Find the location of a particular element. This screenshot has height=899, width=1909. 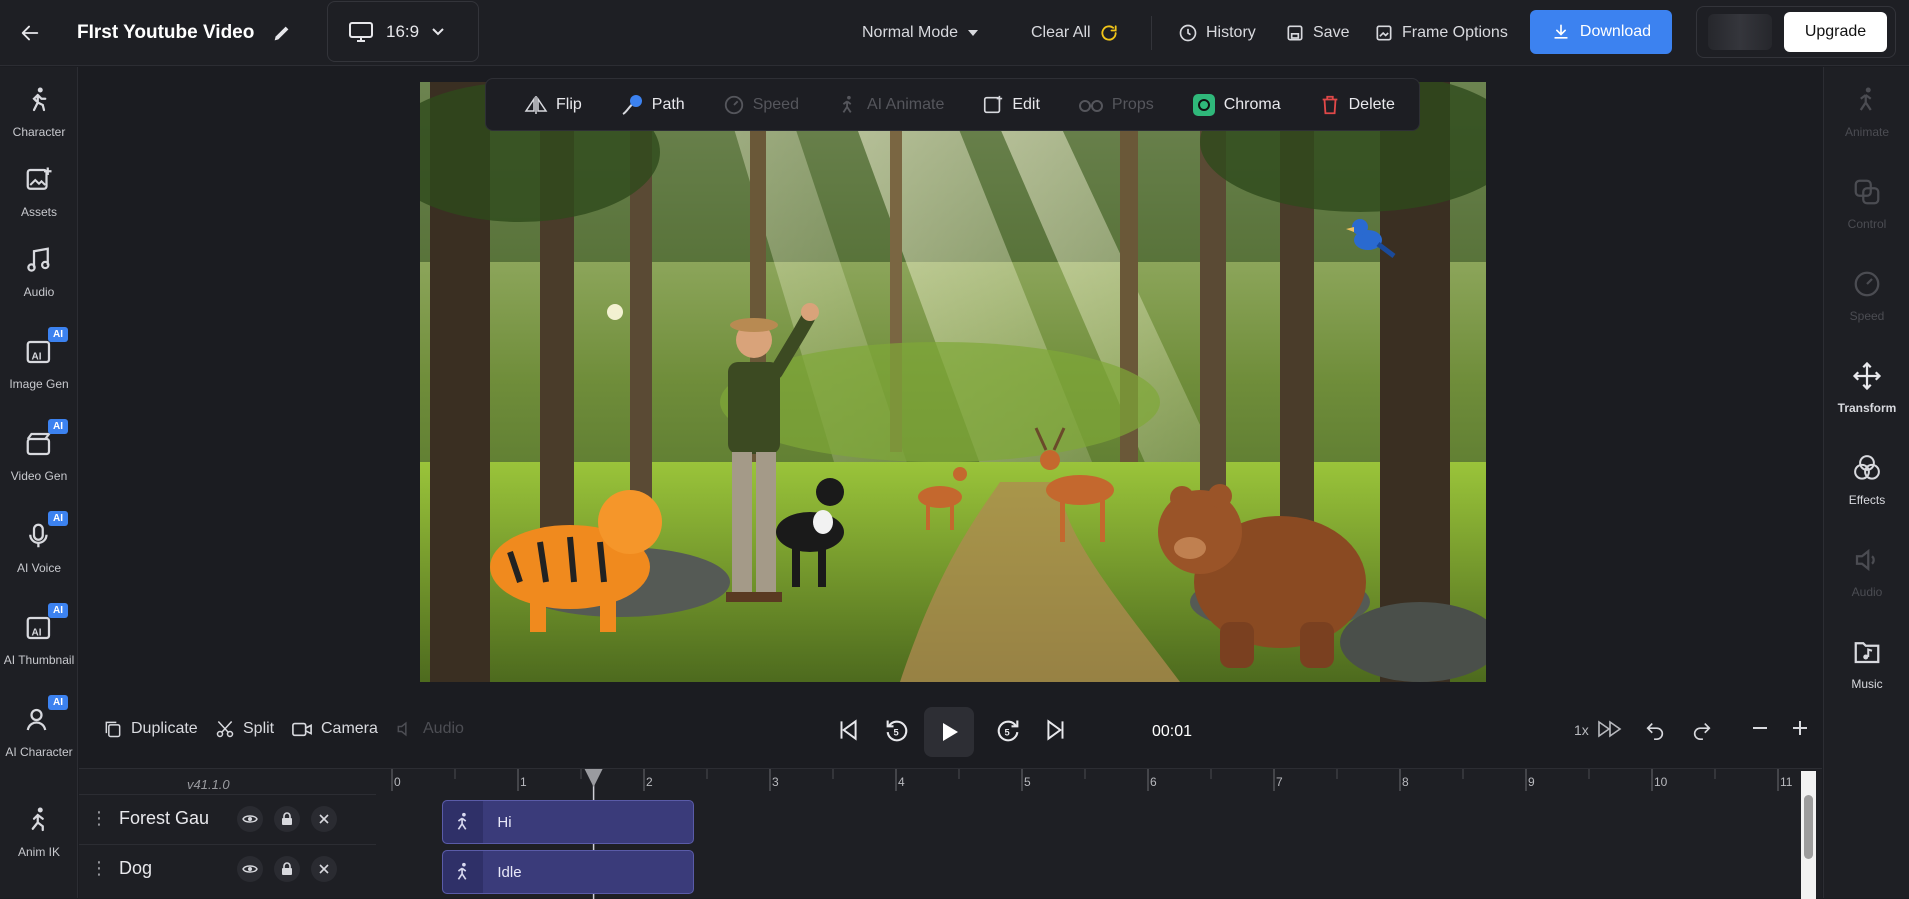

audio-button: Audio is located at coordinates (429, 729).